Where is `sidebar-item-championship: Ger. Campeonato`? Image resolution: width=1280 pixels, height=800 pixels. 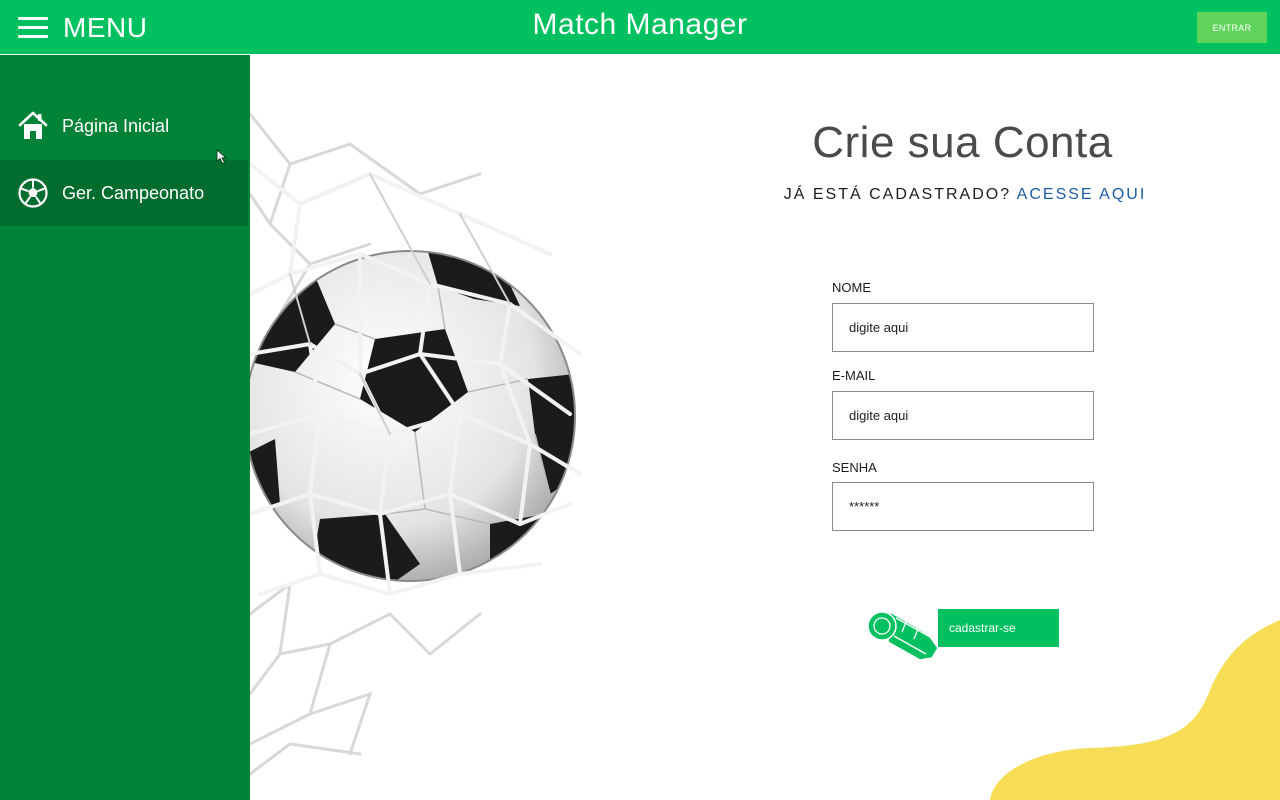
sidebar-item-championship: Ger. Campeonato is located at coordinates (124, 193).